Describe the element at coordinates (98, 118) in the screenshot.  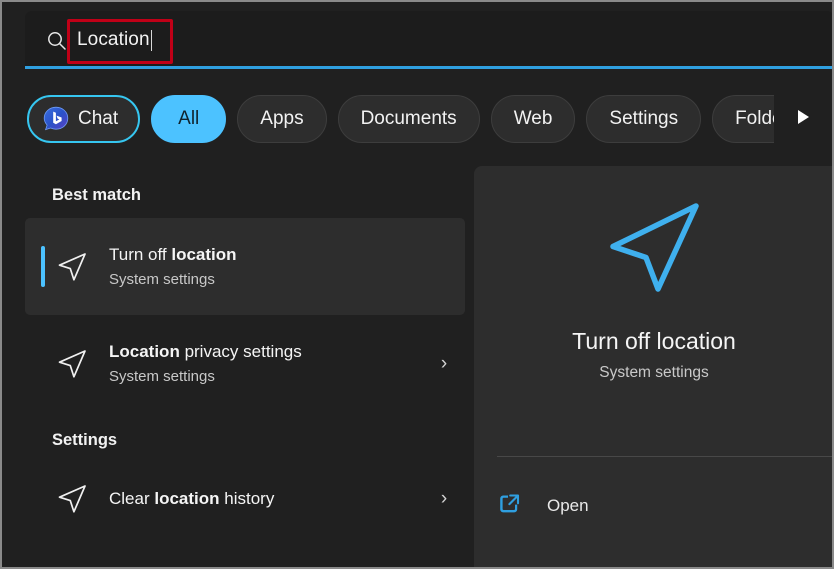
I see `tab-chat-label: Chat` at that location.